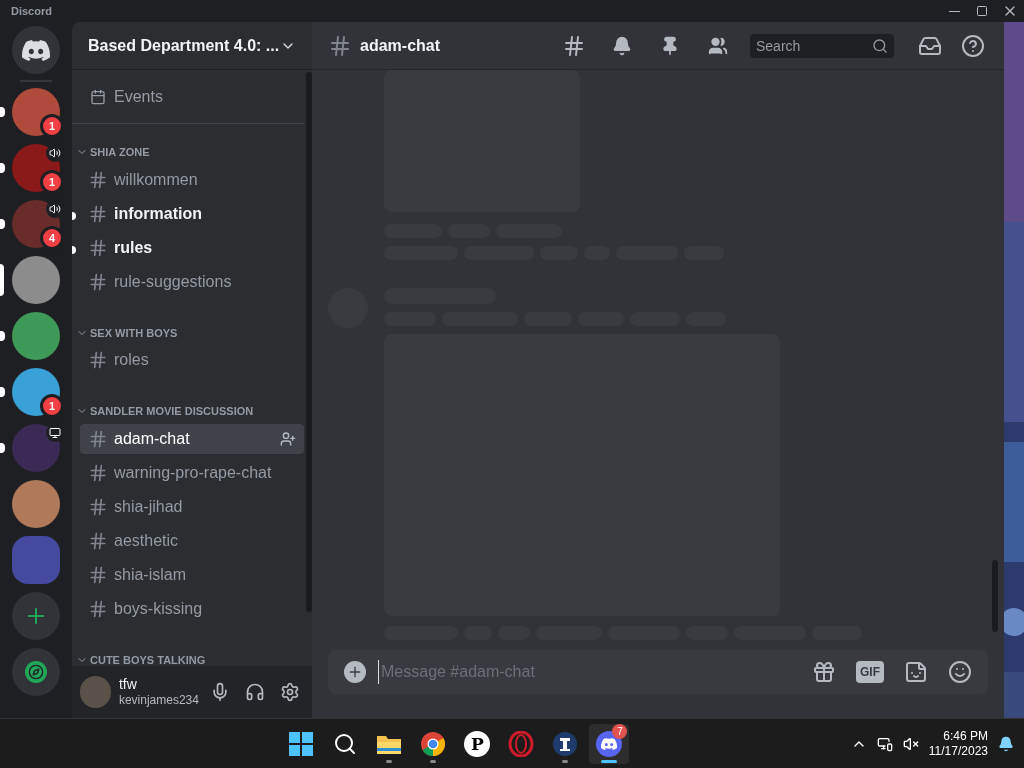 Image resolution: width=1024 pixels, height=768 pixels. Describe the element at coordinates (192, 360) in the screenshot. I see `channel-item: roles` at that location.